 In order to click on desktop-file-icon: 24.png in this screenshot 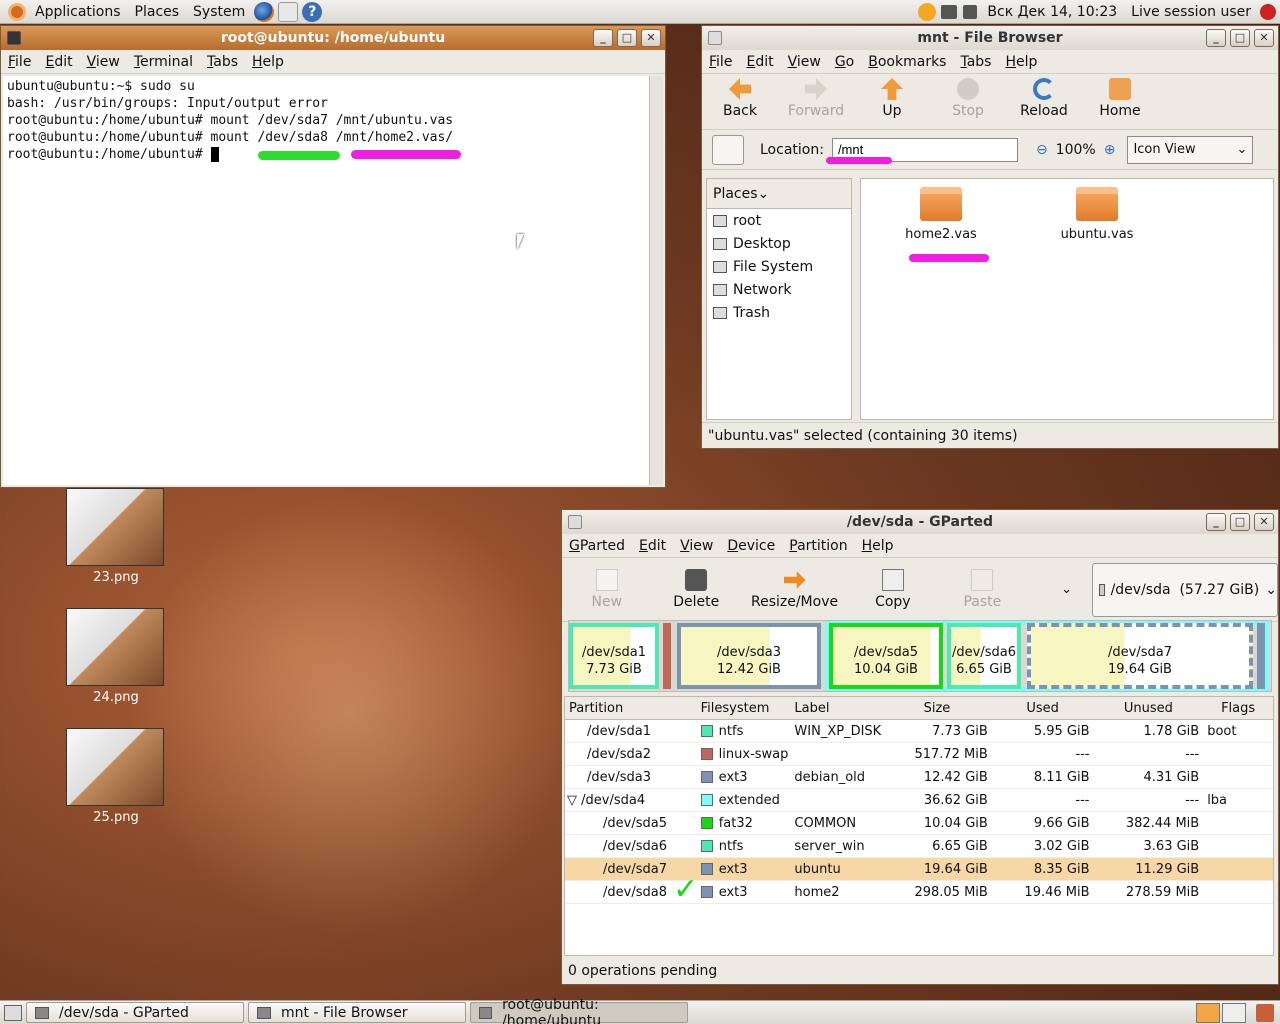, I will do `click(116, 656)`.